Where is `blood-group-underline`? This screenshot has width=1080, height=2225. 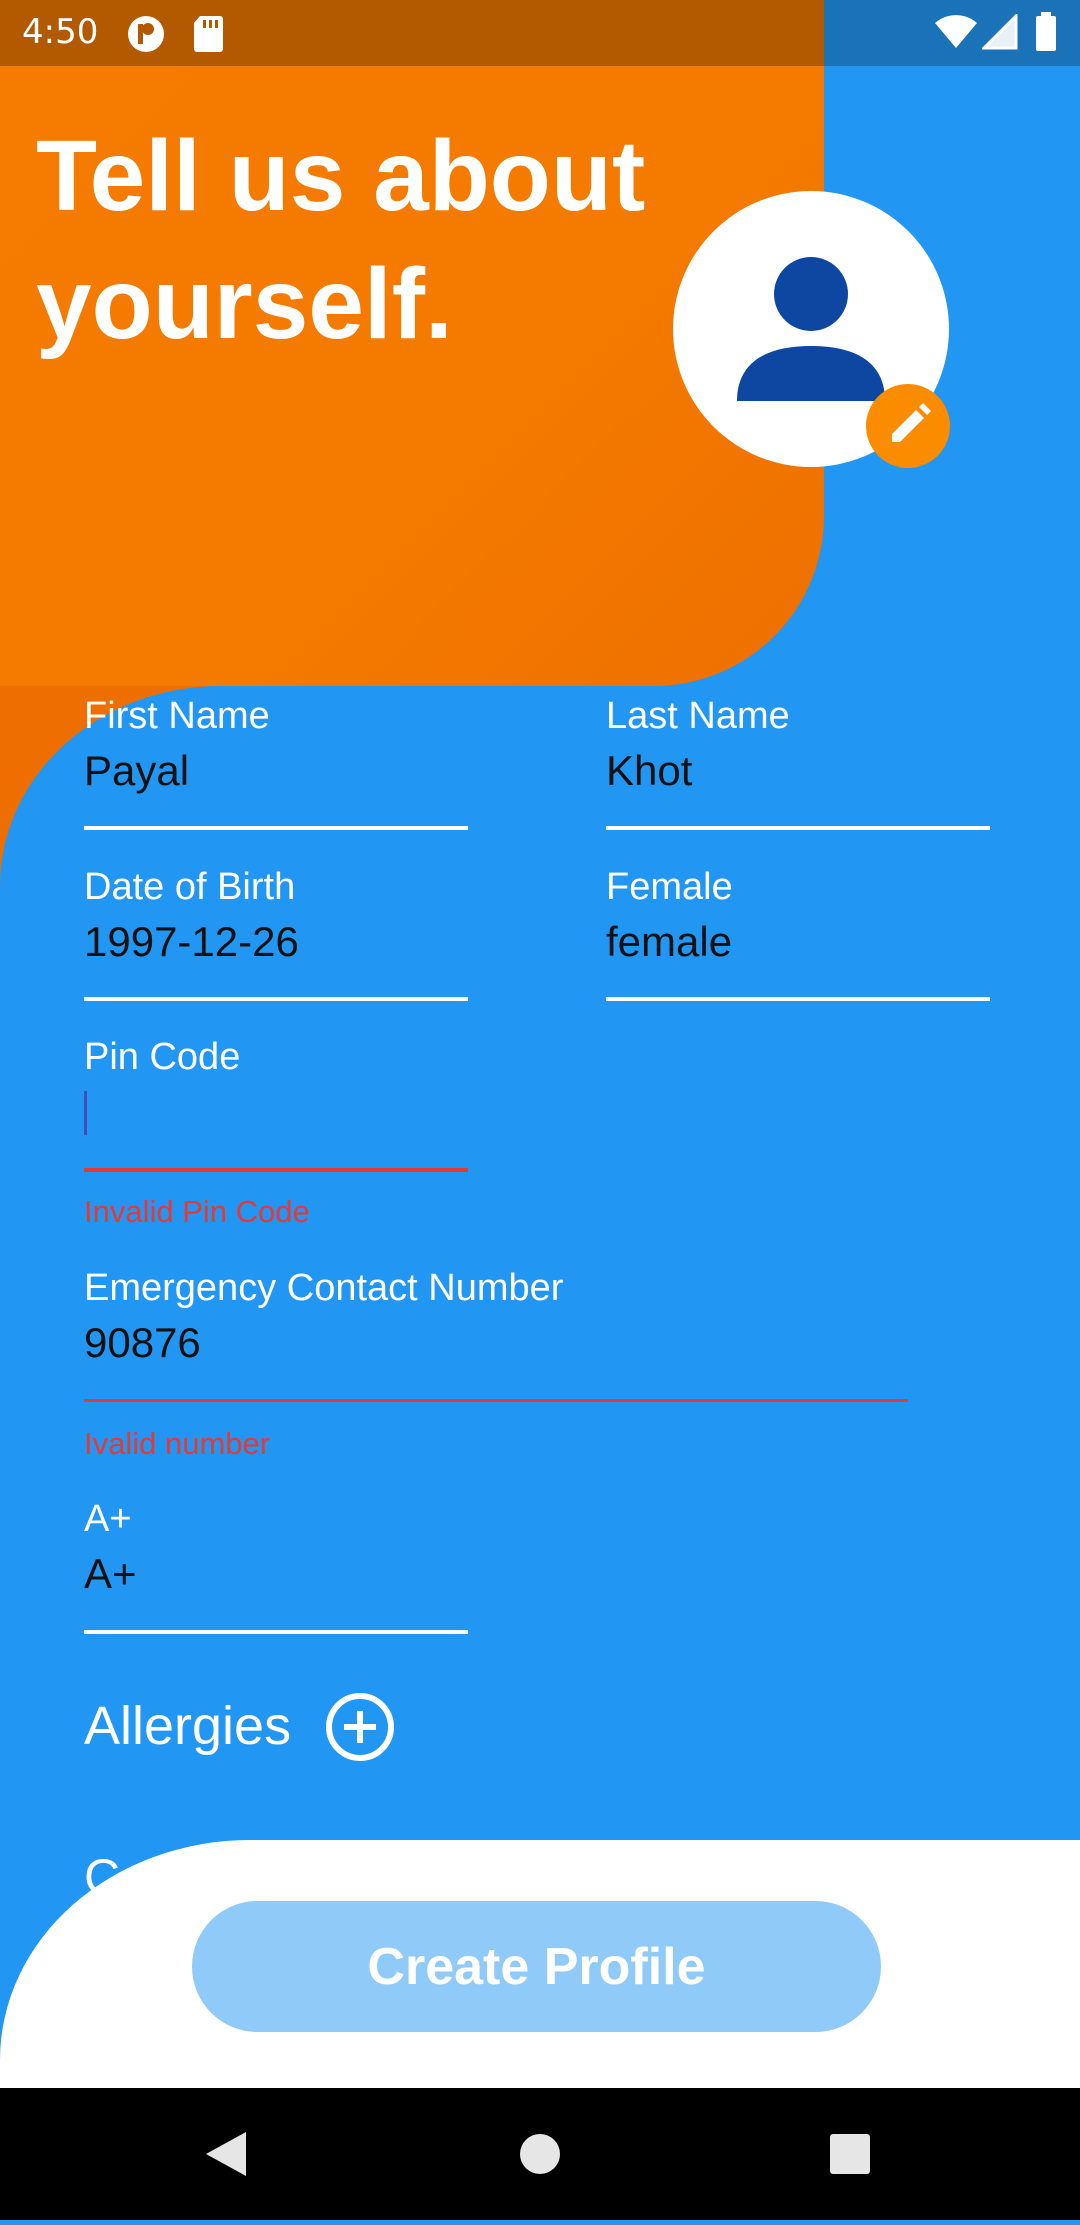 blood-group-underline is located at coordinates (276, 1632).